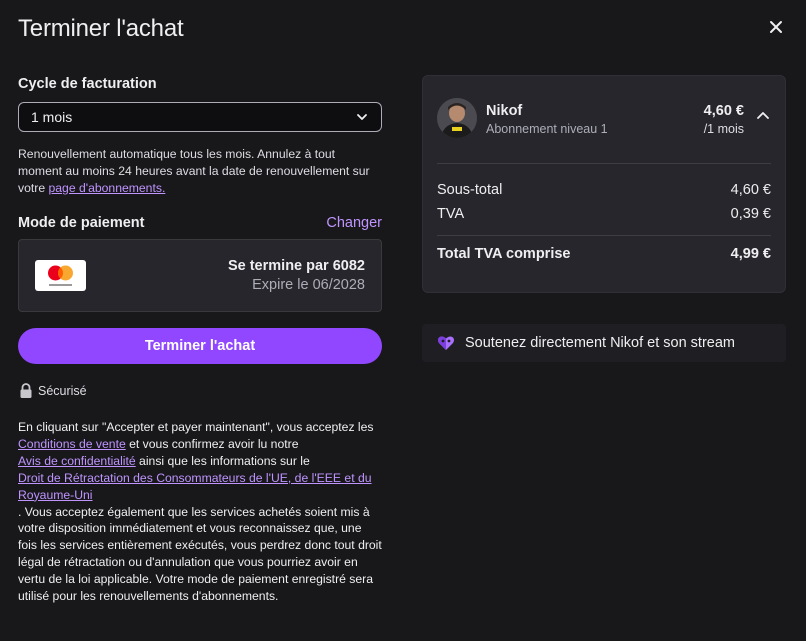 This screenshot has height=641, width=806. What do you see at coordinates (200, 223) in the screenshot?
I see `payment-header: Mode de paiement Changer` at bounding box center [200, 223].